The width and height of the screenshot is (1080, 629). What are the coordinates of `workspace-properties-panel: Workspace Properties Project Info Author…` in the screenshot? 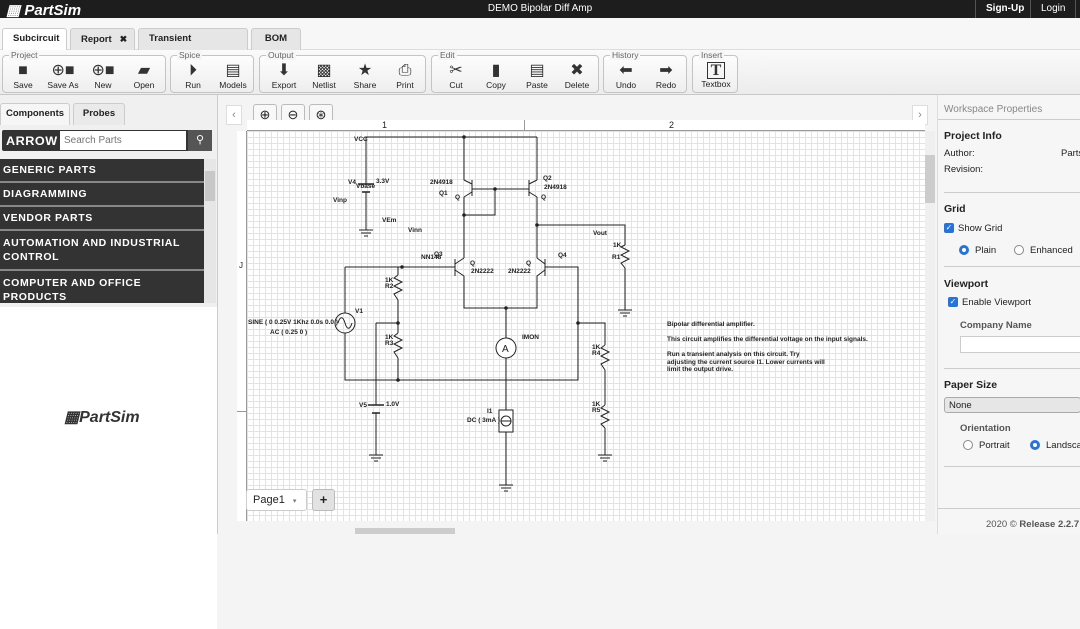 It's located at (1008, 314).